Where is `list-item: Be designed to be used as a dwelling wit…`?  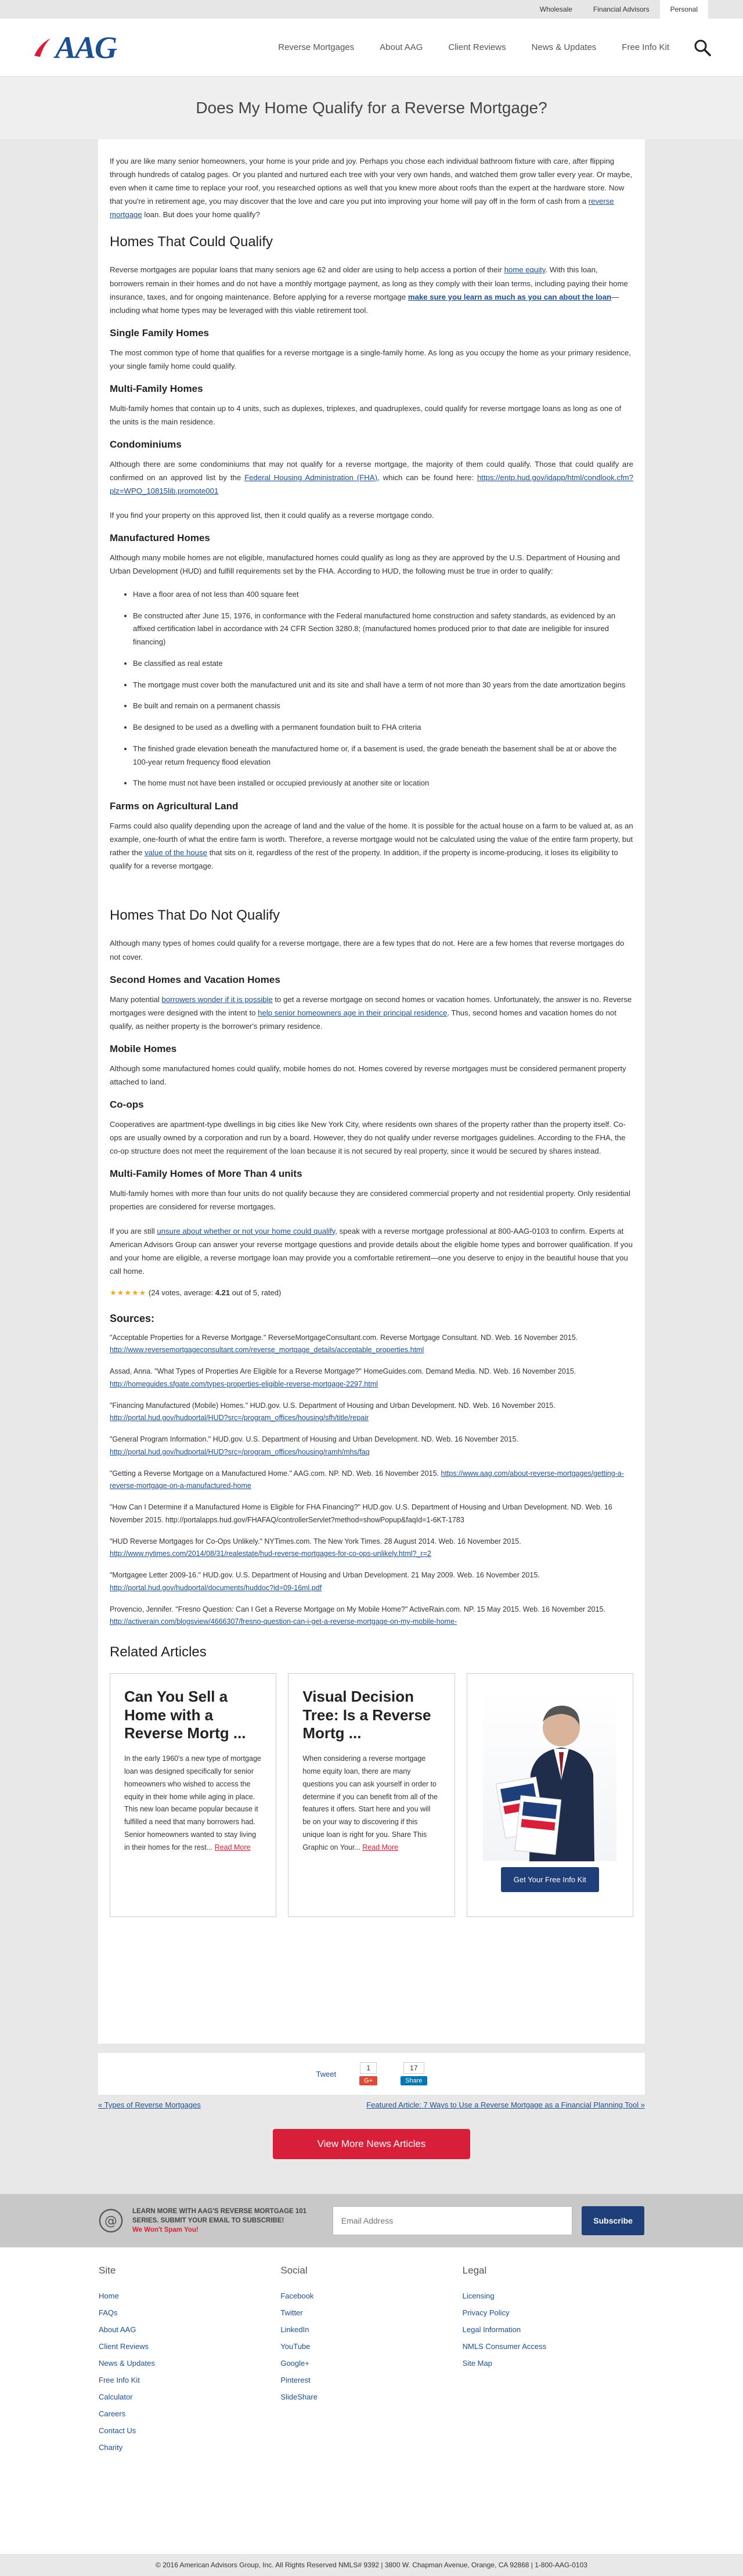
list-item: Be designed to be used as a dwelling wit… is located at coordinates (383, 727).